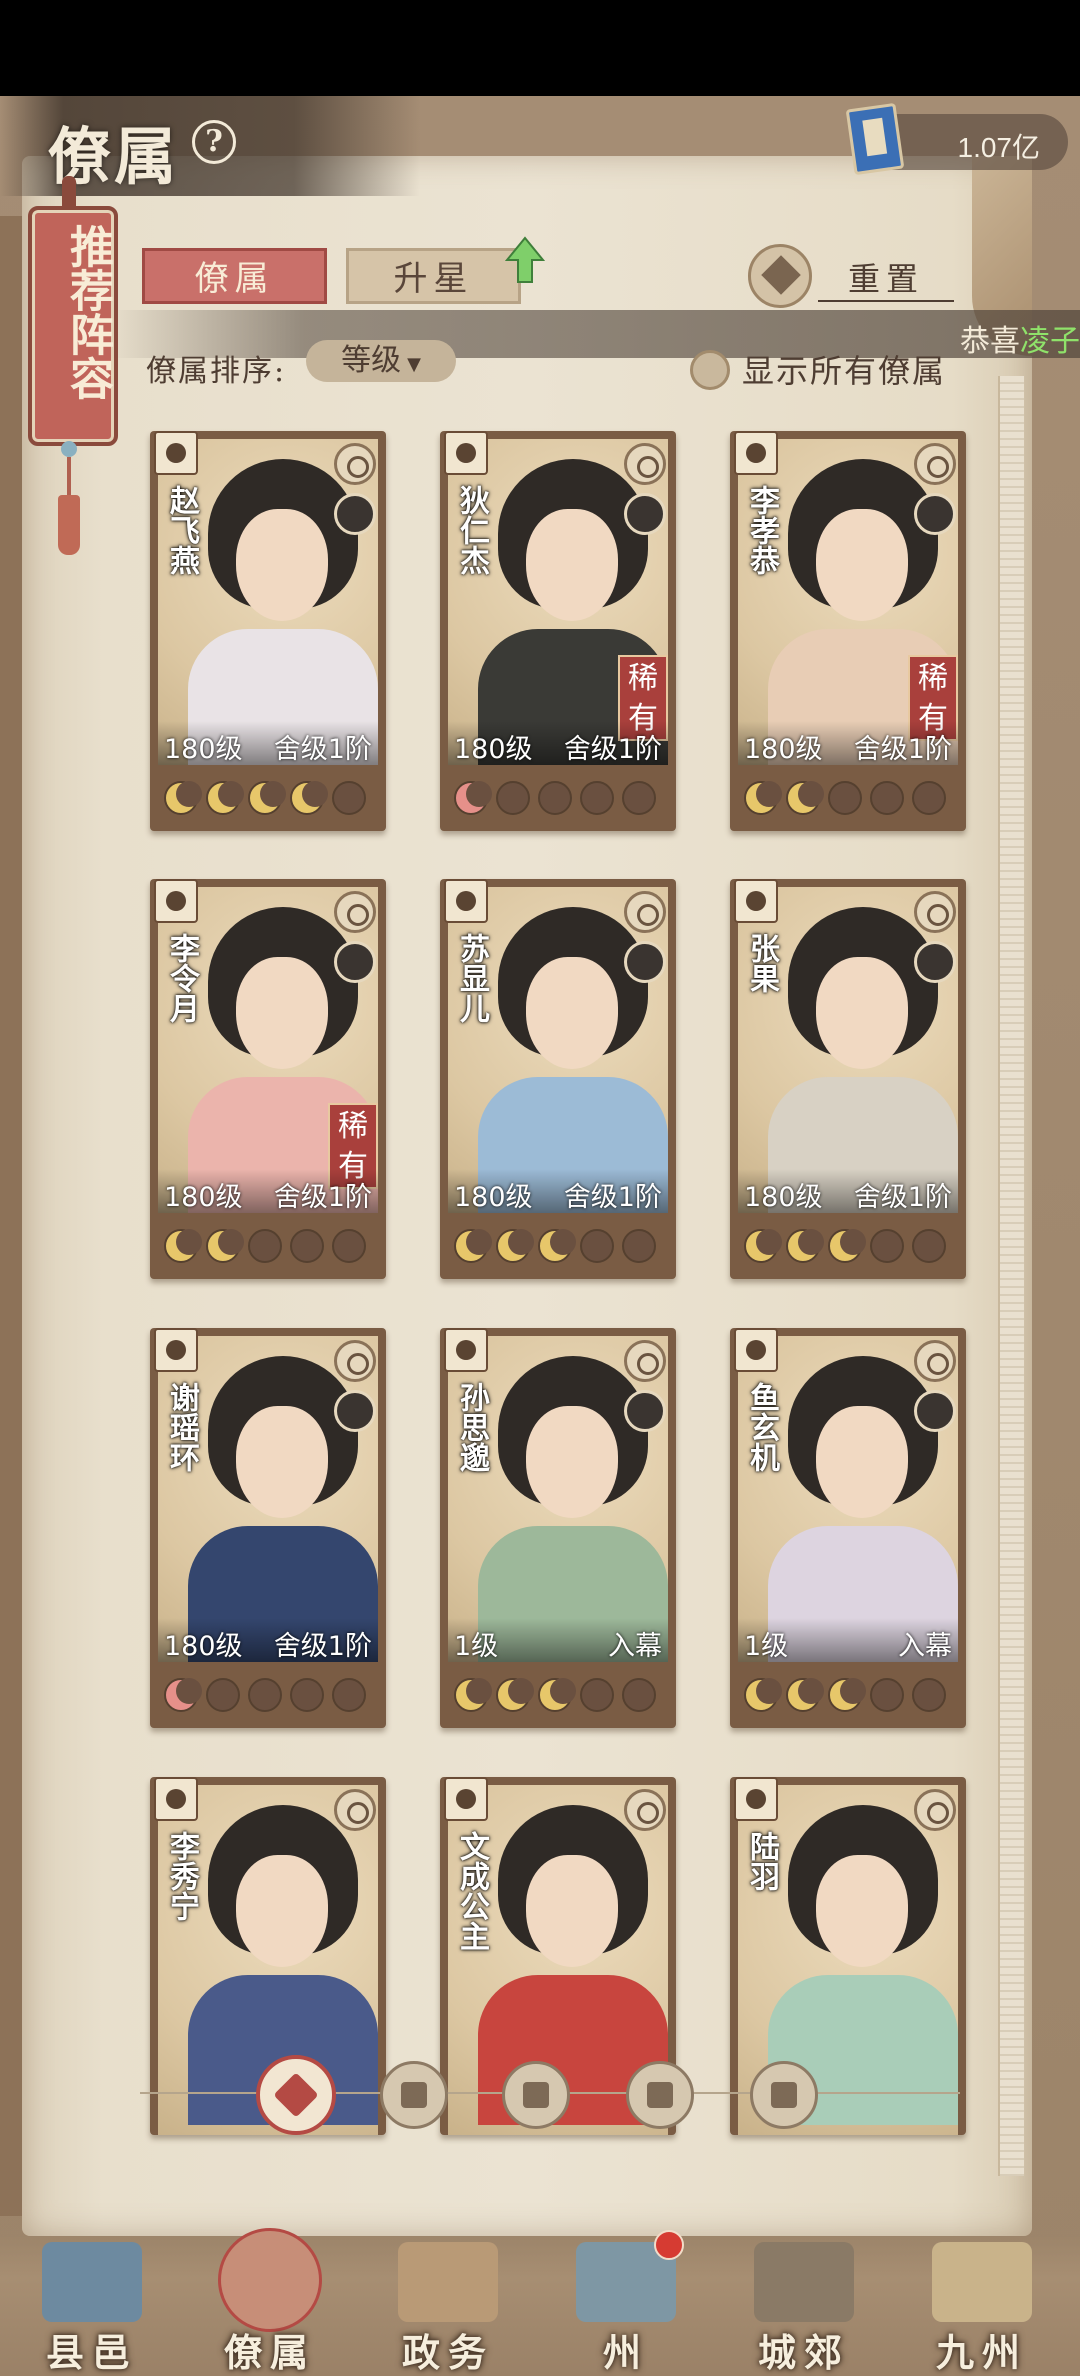  I want to click on help-icon: ?, so click(214, 142).